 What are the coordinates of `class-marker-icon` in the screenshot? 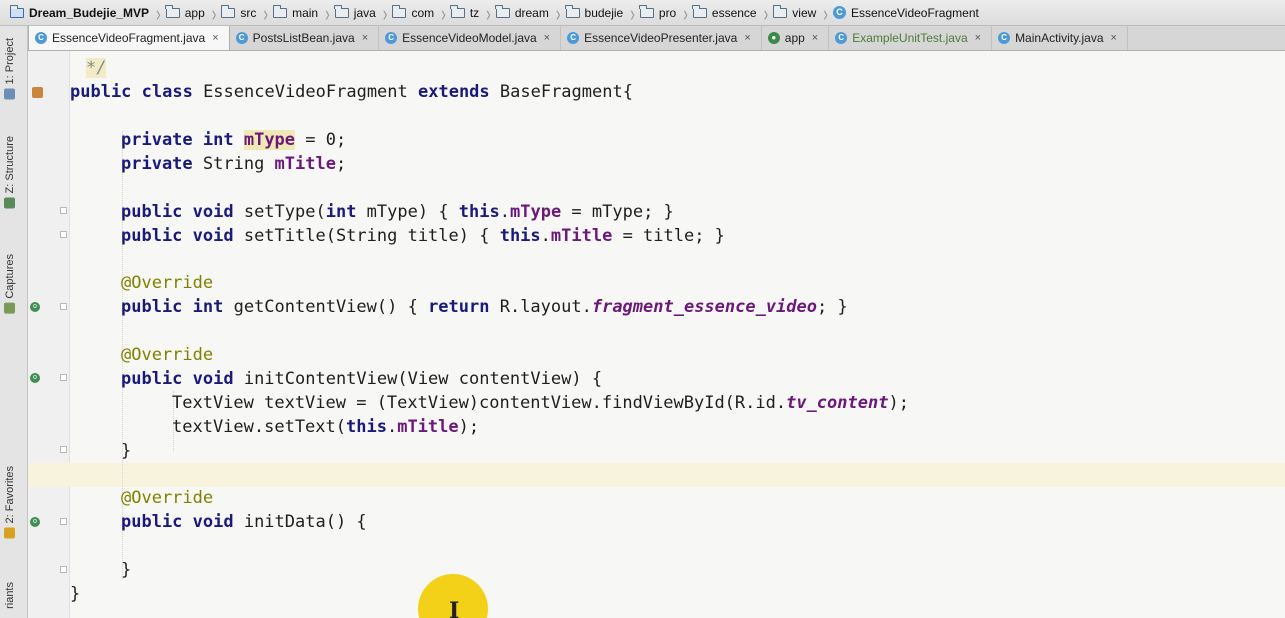 It's located at (37, 92).